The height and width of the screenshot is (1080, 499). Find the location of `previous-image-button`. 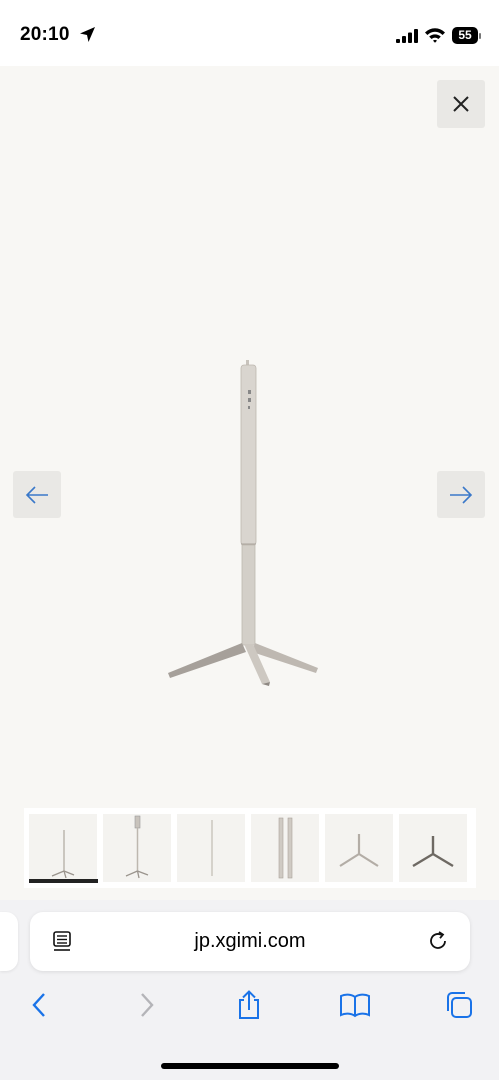

previous-image-button is located at coordinates (37, 494).